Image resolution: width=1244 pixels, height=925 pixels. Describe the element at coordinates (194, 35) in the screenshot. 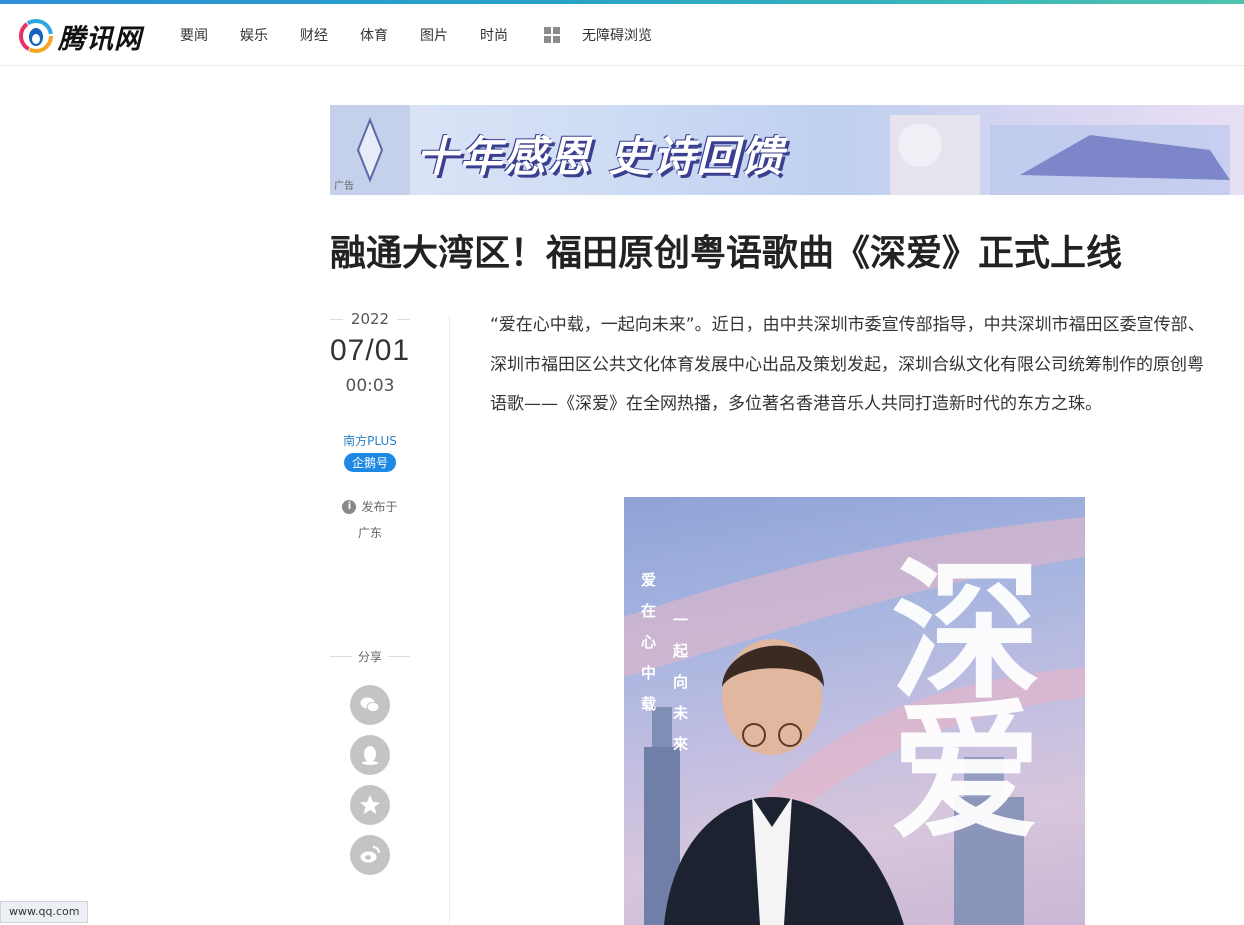

I see `nav-item-news: 要闻` at that location.